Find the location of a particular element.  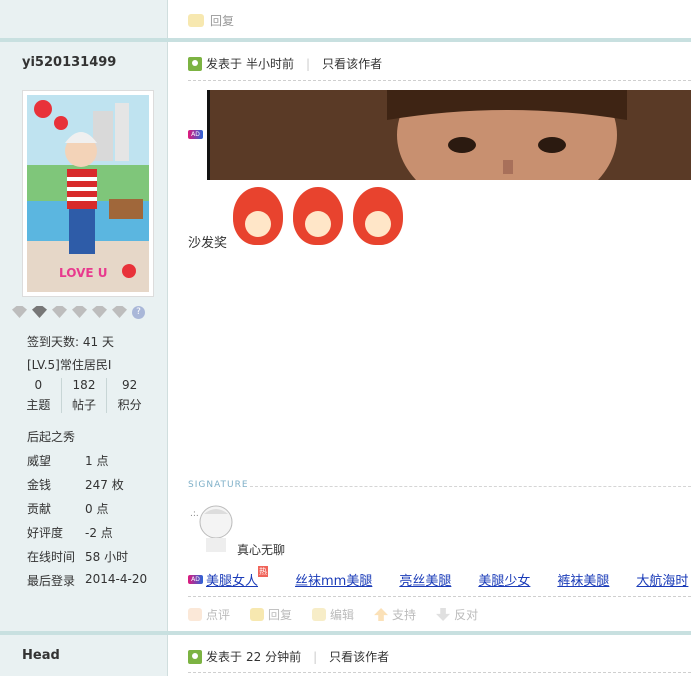

rate-icon is located at coordinates (195, 614).